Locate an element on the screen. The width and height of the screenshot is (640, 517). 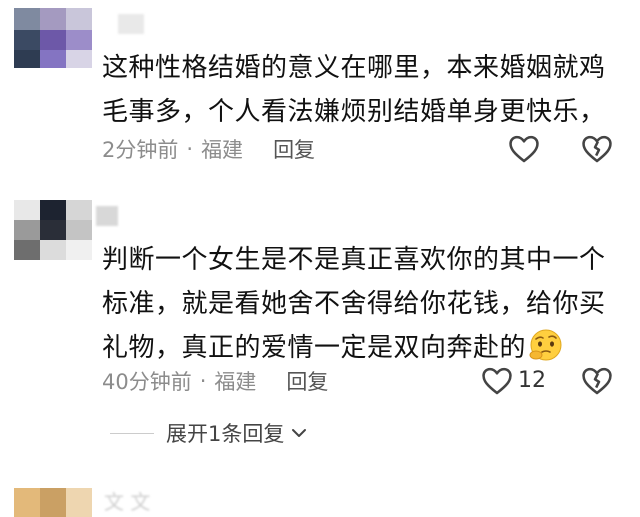
thinking-face-emoji is located at coordinates (545, 345).